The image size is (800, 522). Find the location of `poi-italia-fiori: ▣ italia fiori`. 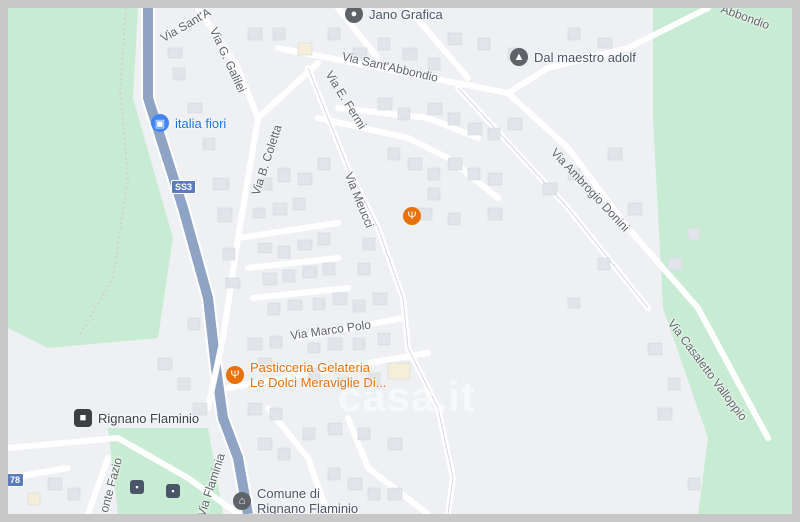

poi-italia-fiori: ▣ italia fiori is located at coordinates (188, 123).